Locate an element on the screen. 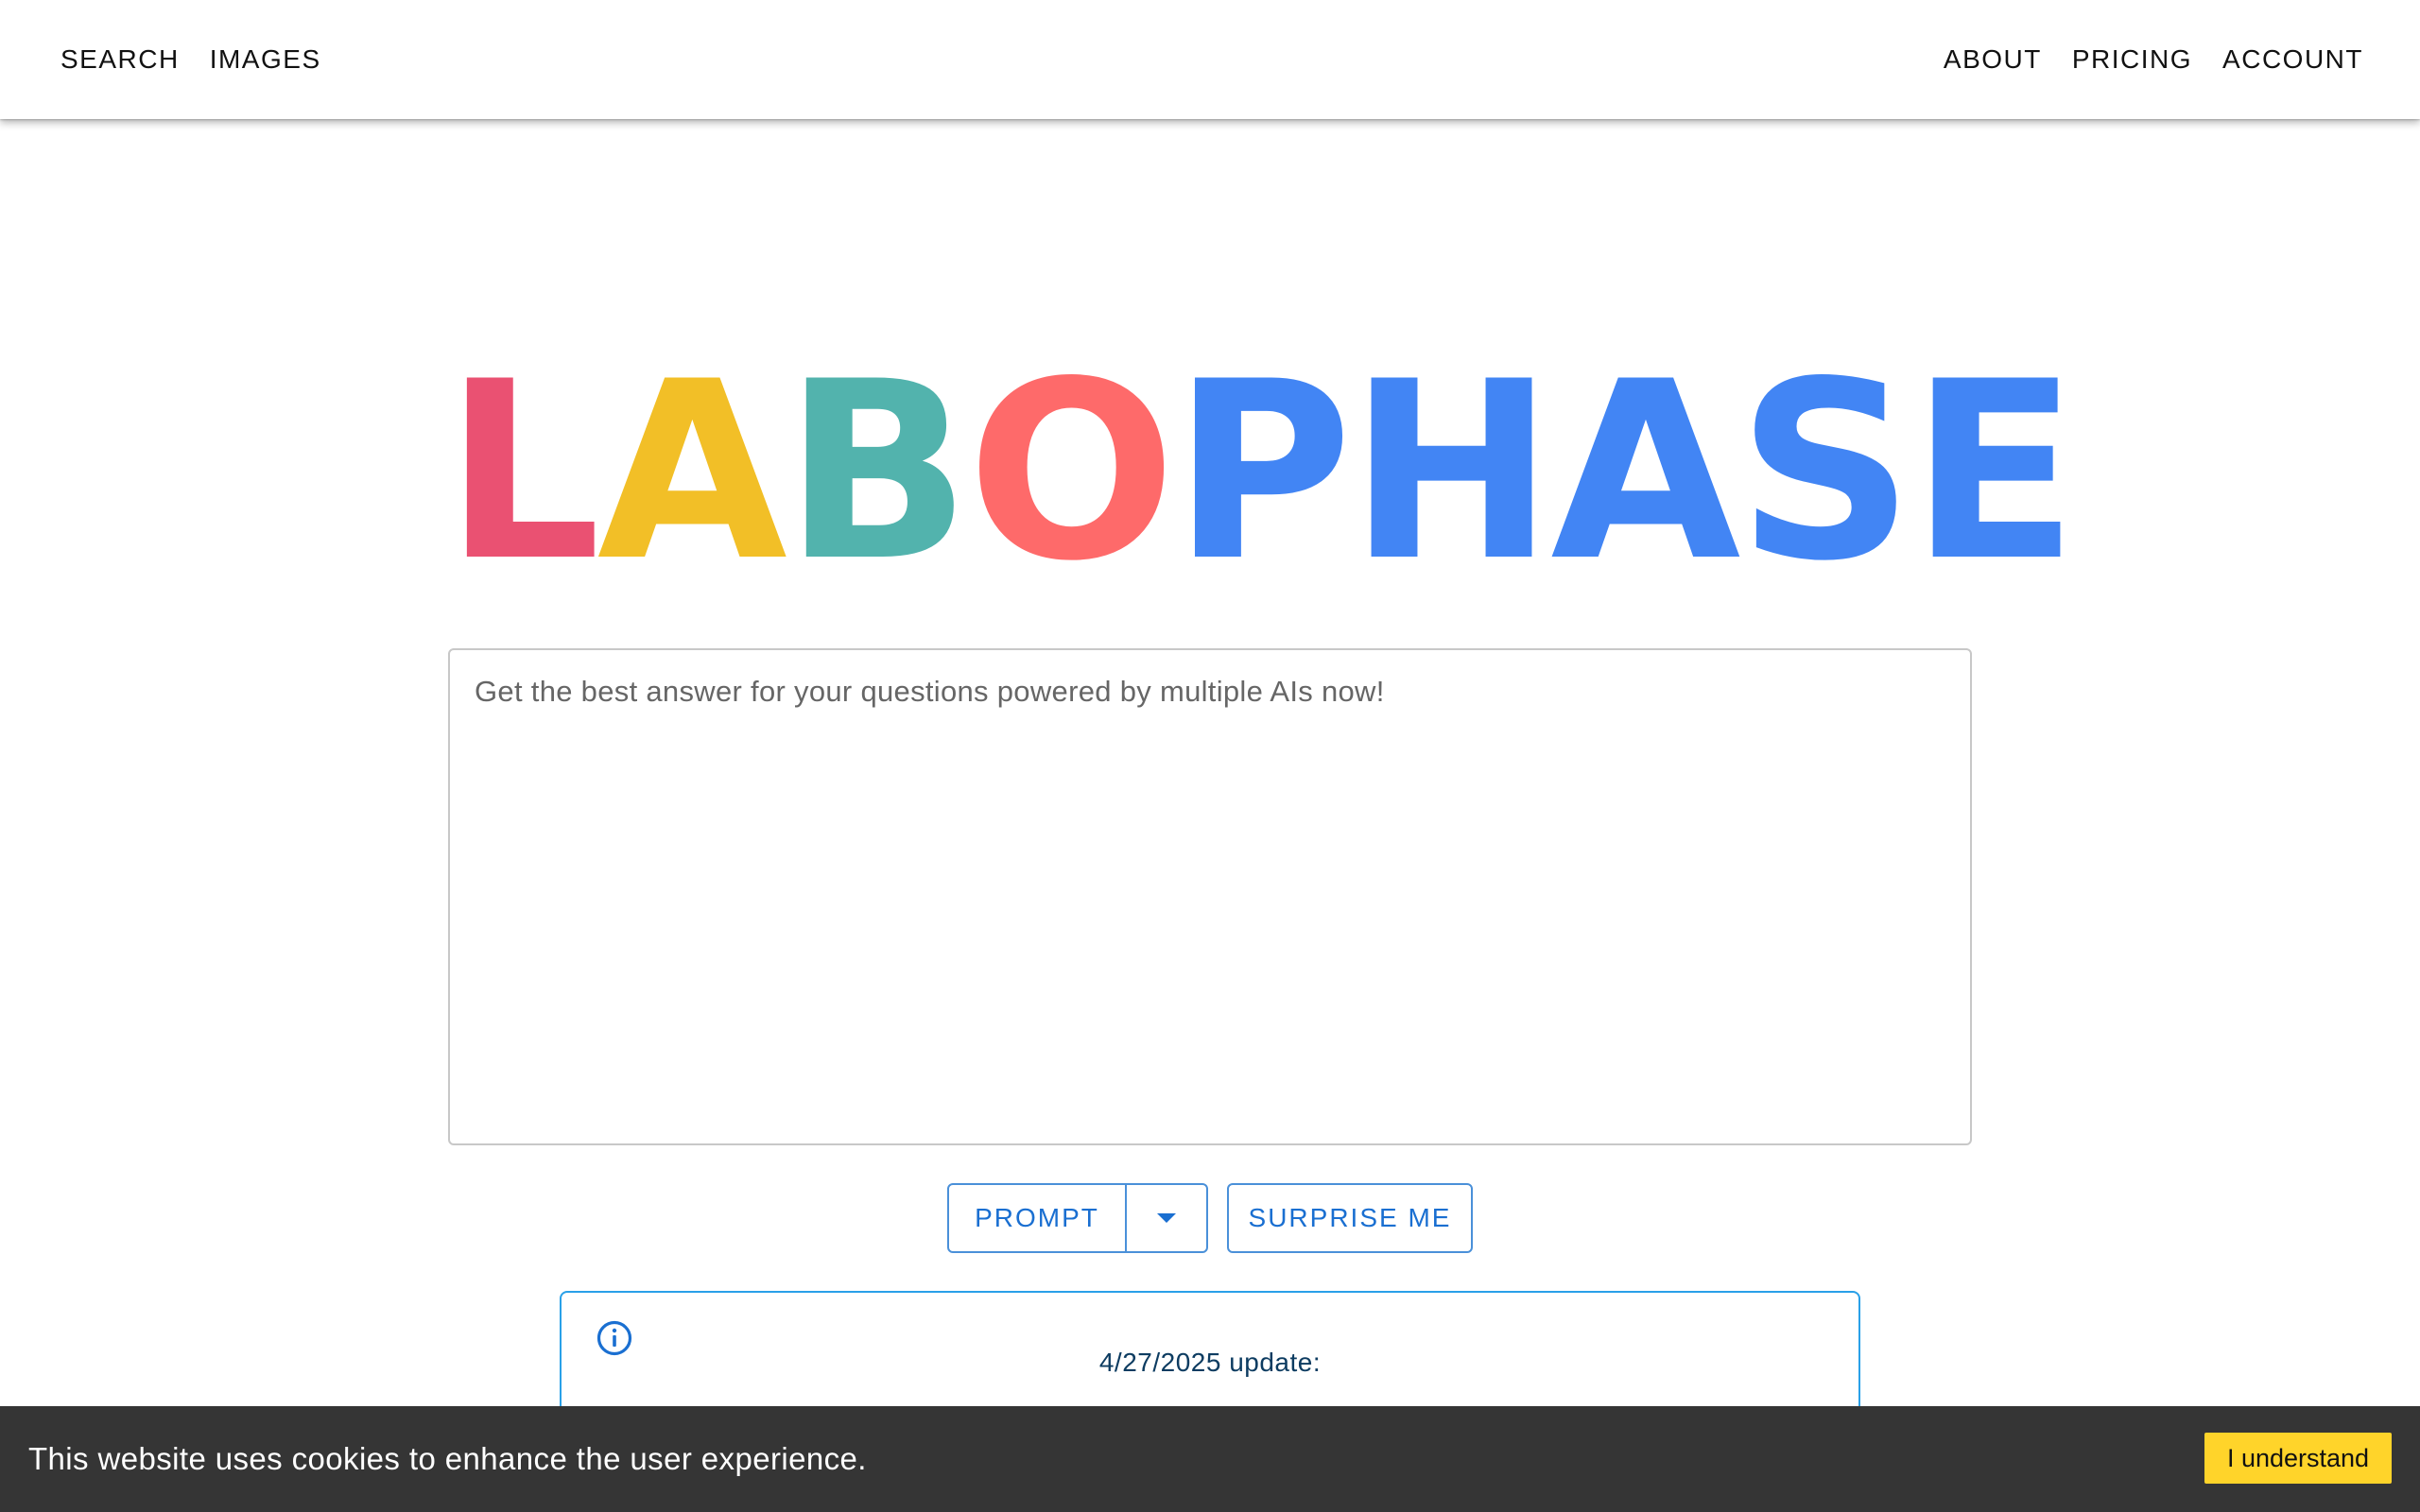  logo-letter: H is located at coordinates (1452, 472).